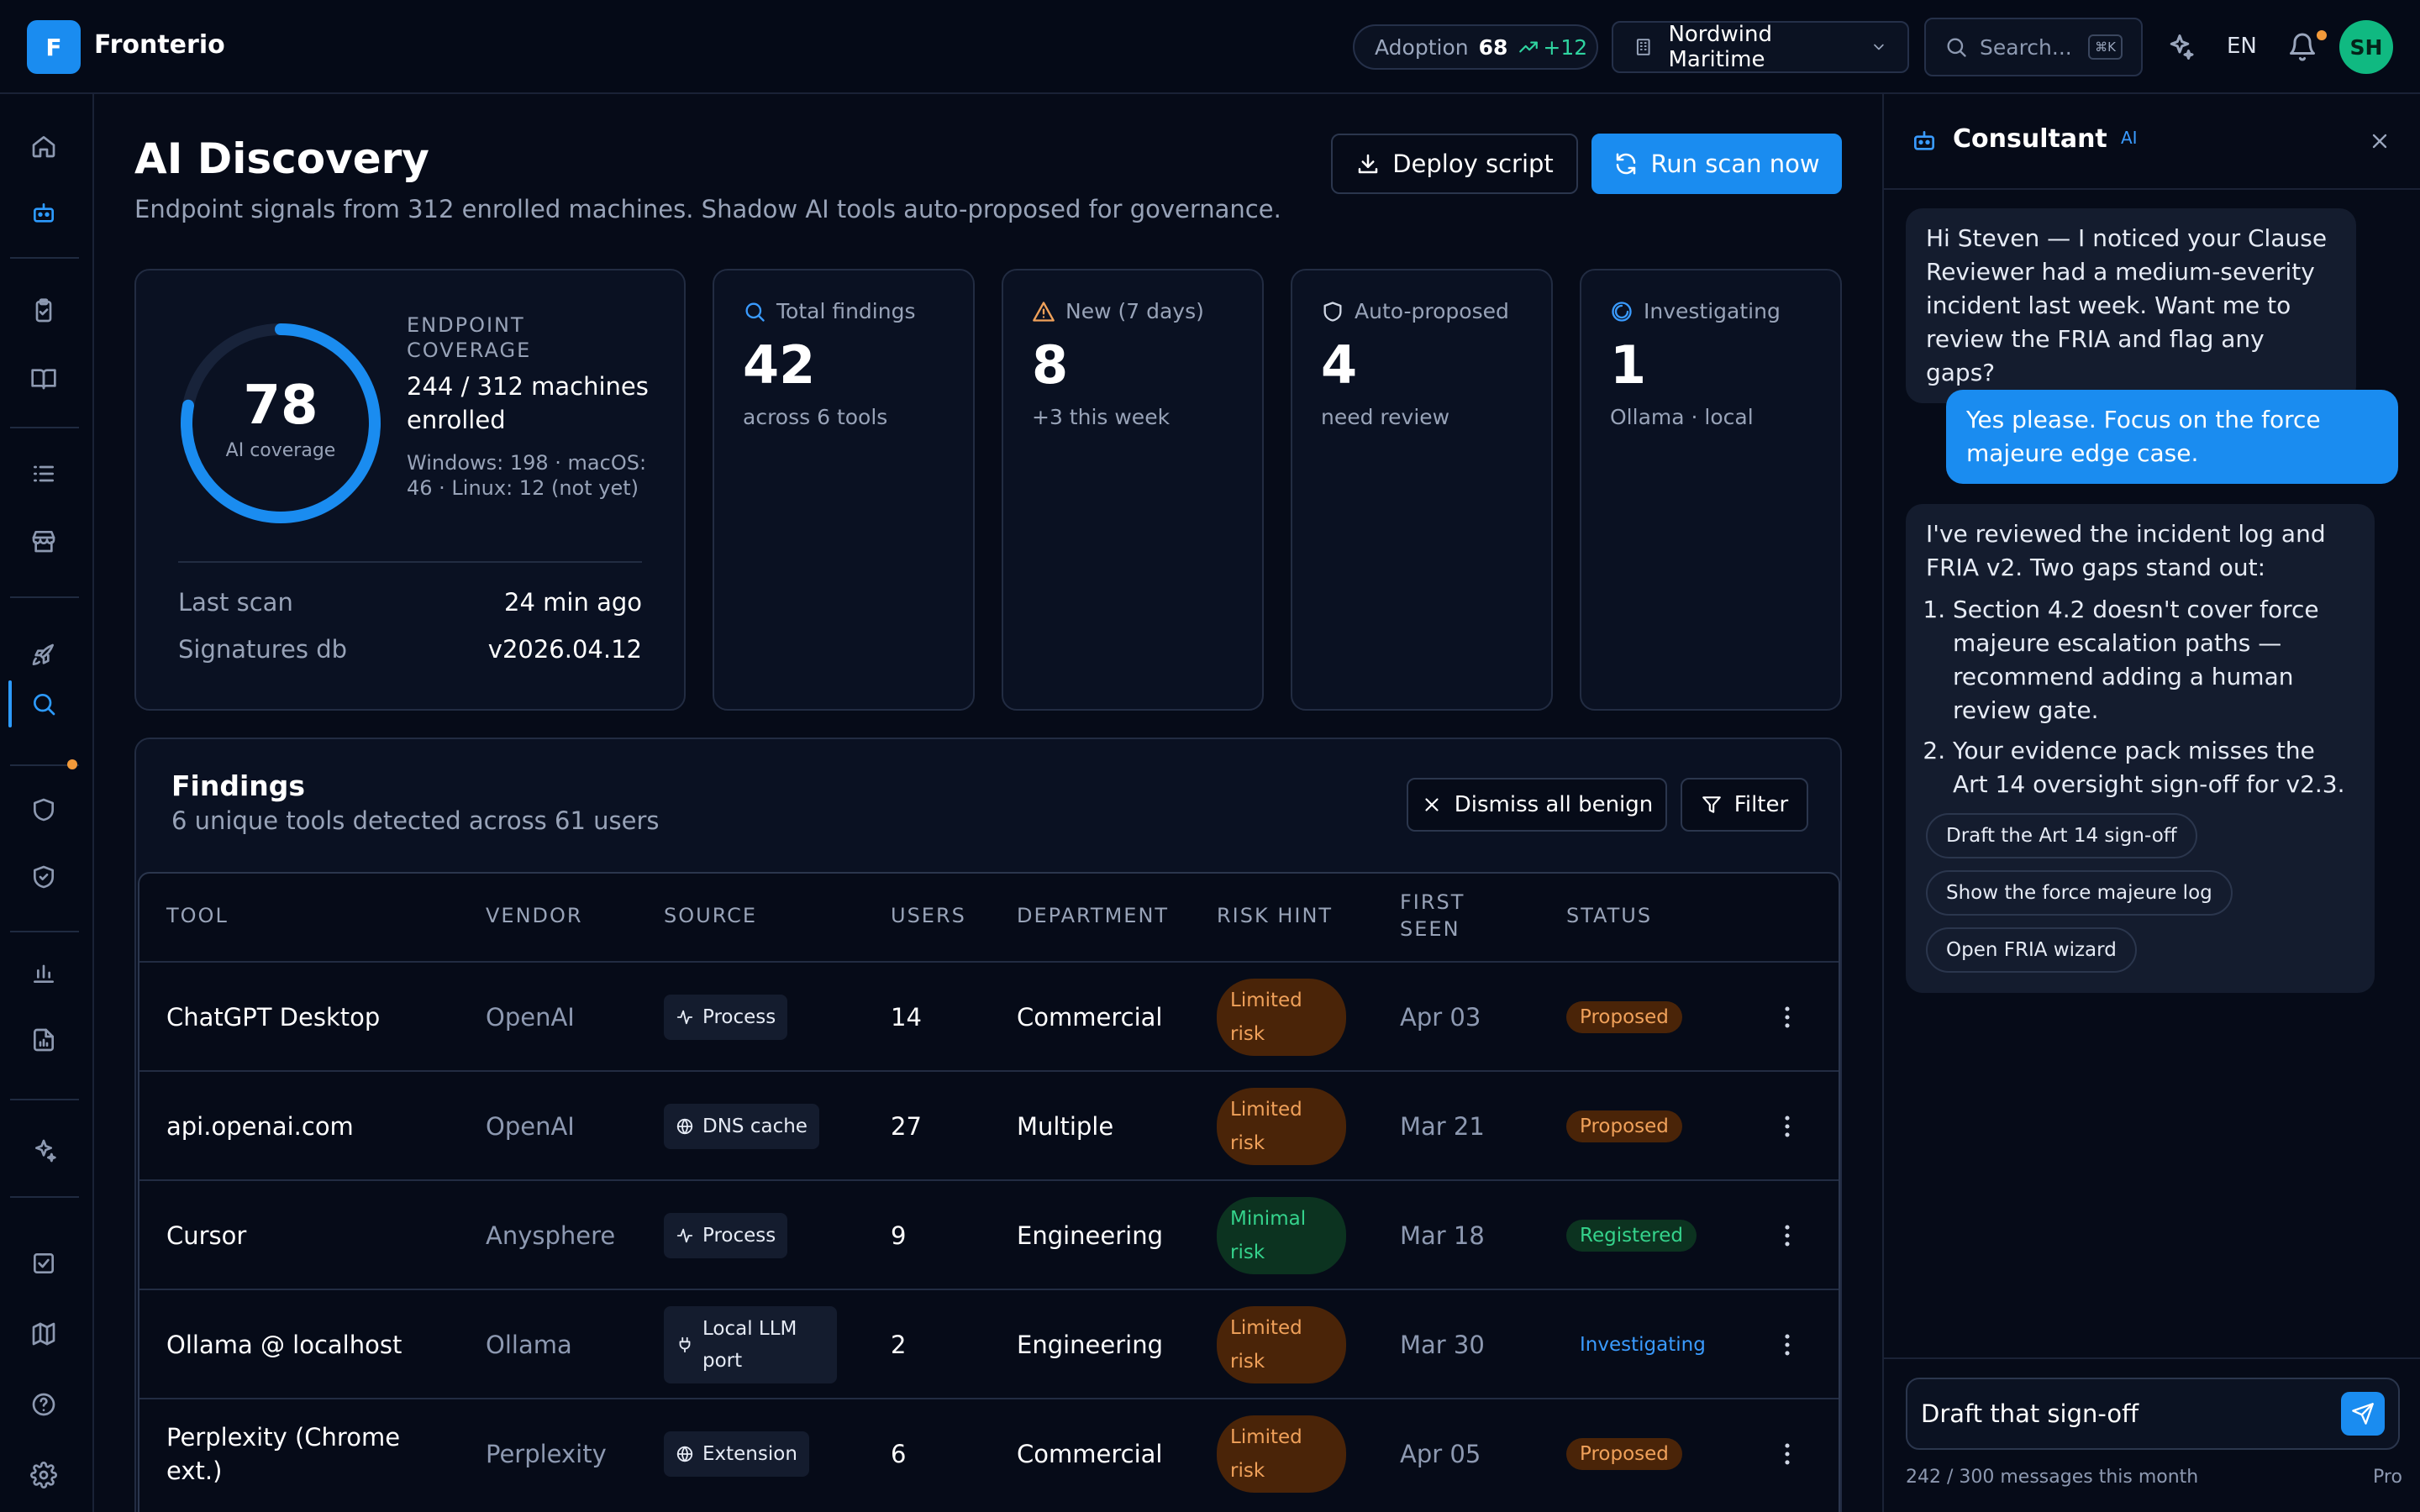 This screenshot has height=1512, width=2420. I want to click on filter-button: Filter, so click(1744, 805).